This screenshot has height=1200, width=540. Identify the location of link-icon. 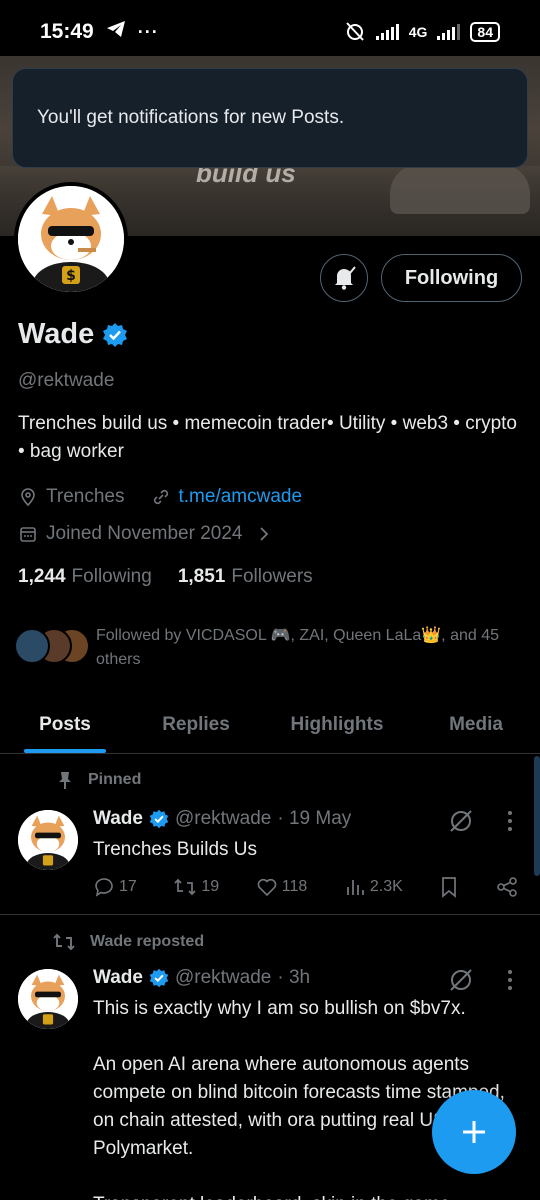
(160, 497).